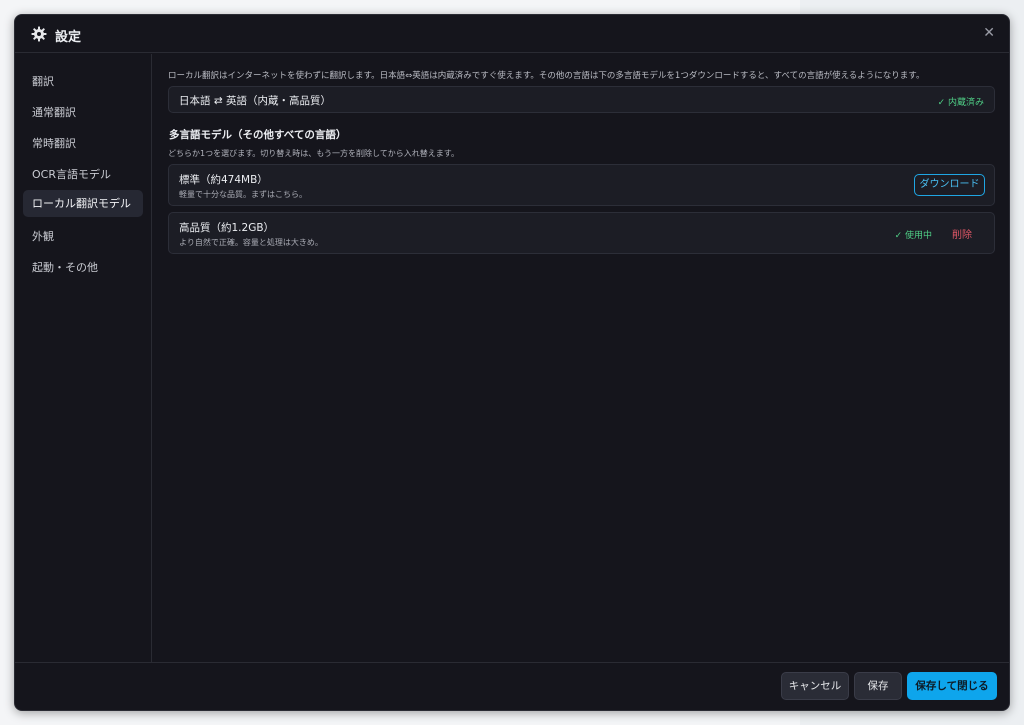 This screenshot has height=725, width=1024. I want to click on builtin-status: ✓ 内蔵済み, so click(960, 103).